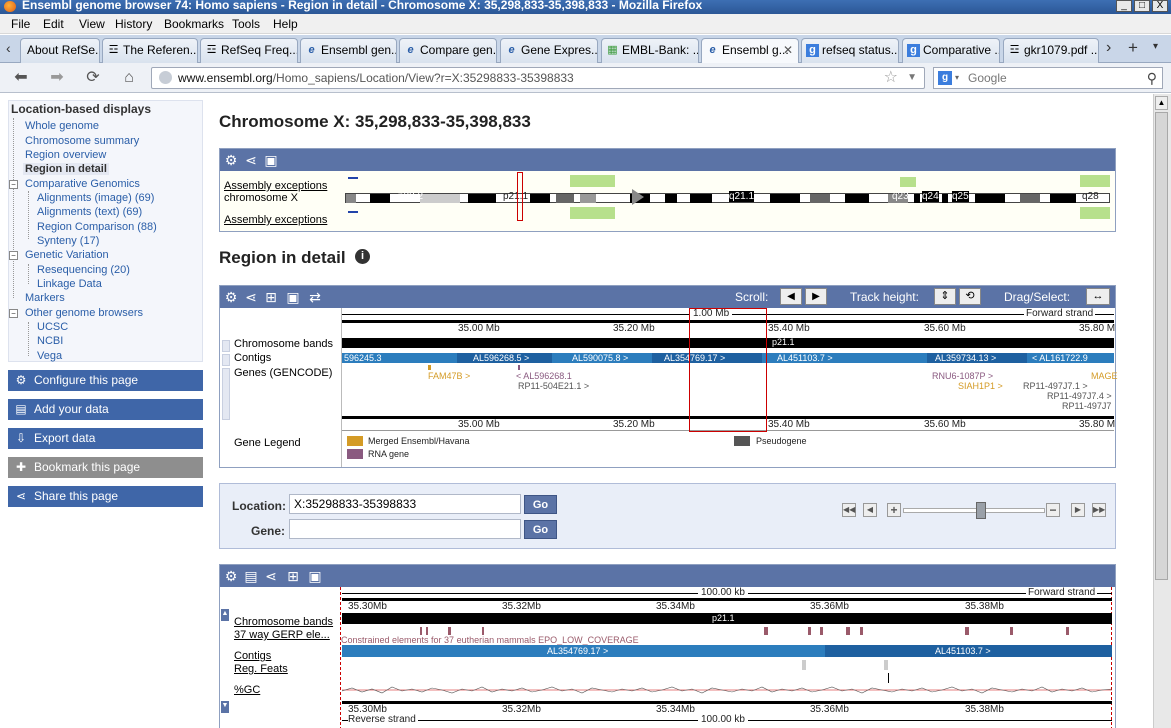  I want to click on tab-scroll-right-icon: ›, so click(1108, 48).